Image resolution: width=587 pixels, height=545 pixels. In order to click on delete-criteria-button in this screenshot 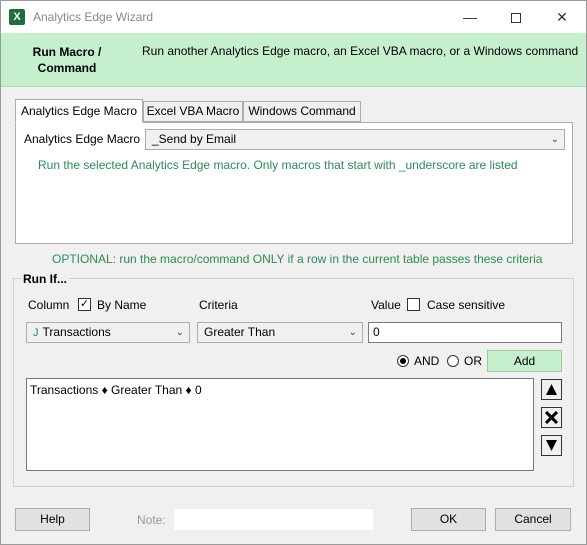, I will do `click(551, 417)`.